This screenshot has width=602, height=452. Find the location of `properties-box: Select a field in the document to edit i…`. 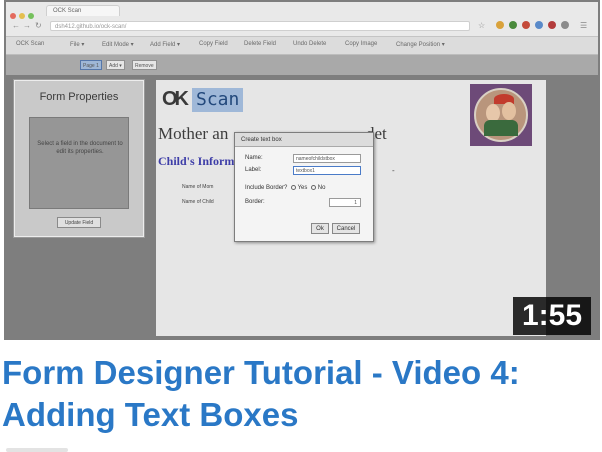

properties-box: Select a field in the document to edit i… is located at coordinates (79, 163).